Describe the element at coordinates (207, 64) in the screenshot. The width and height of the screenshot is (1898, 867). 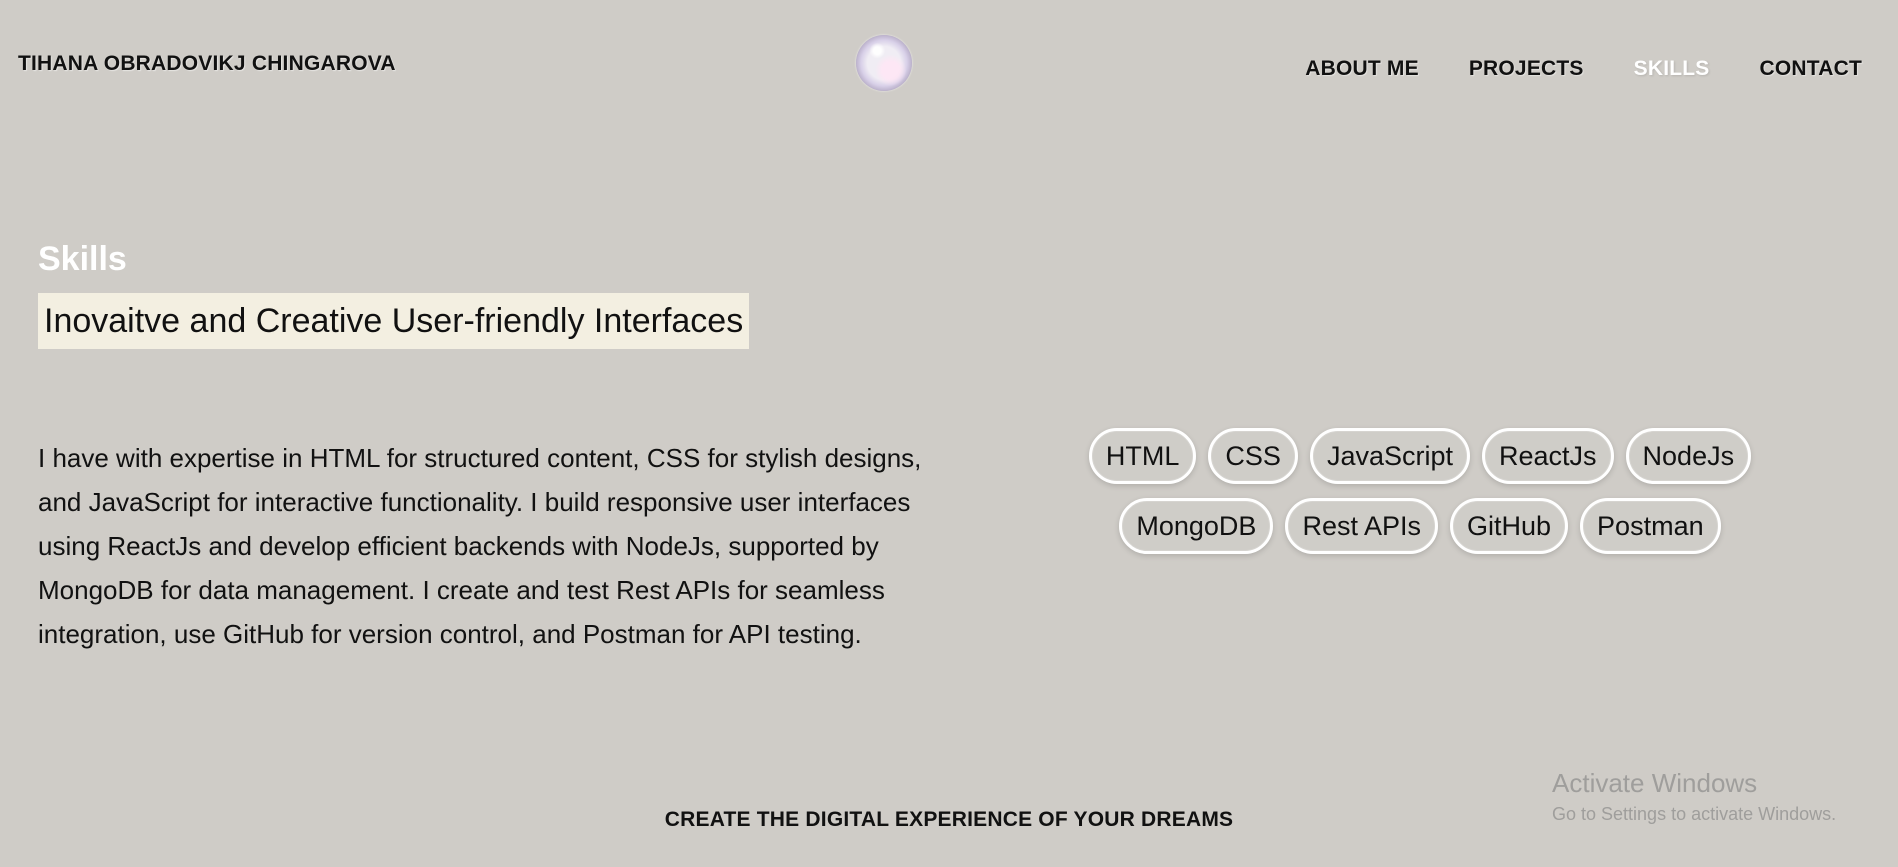
I see `site-brand: TIHANA OBRADOVIKJ CHINGAROVA` at that location.